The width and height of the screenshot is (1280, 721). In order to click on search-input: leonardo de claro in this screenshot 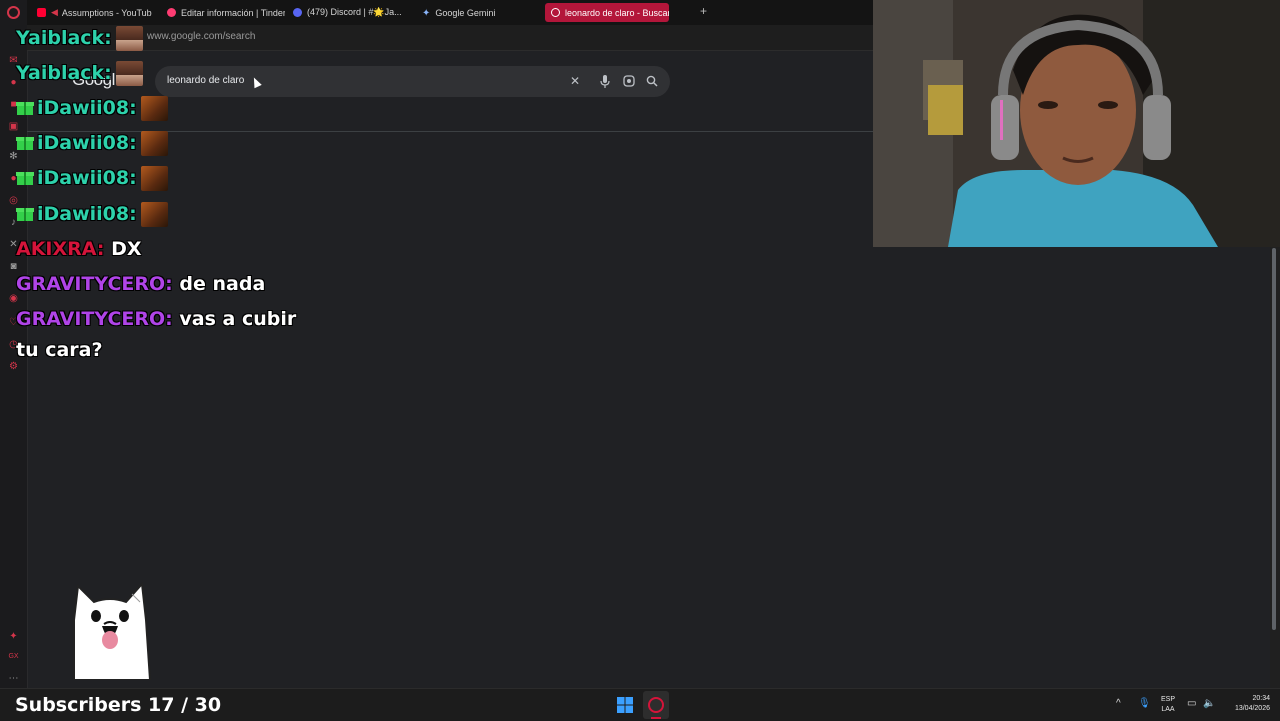, I will do `click(205, 80)`.